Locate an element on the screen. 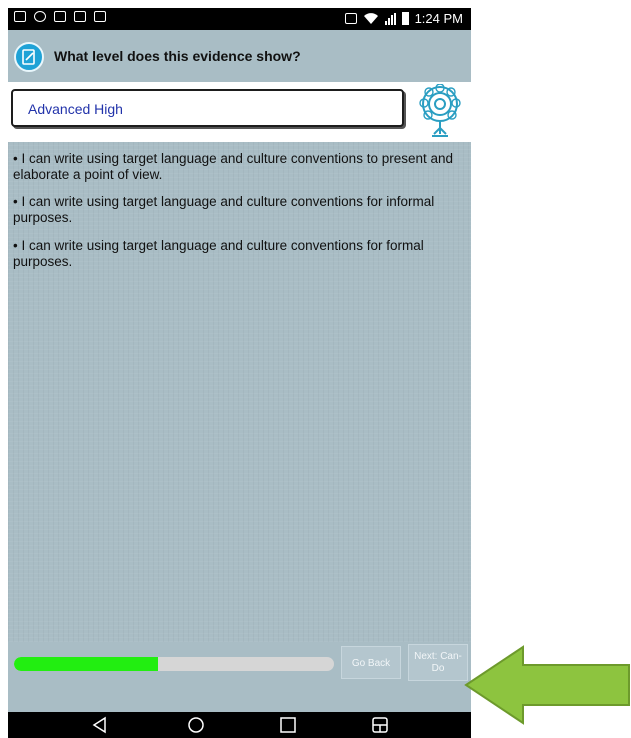 The image size is (631, 738). progress-fill is located at coordinates (86, 664).